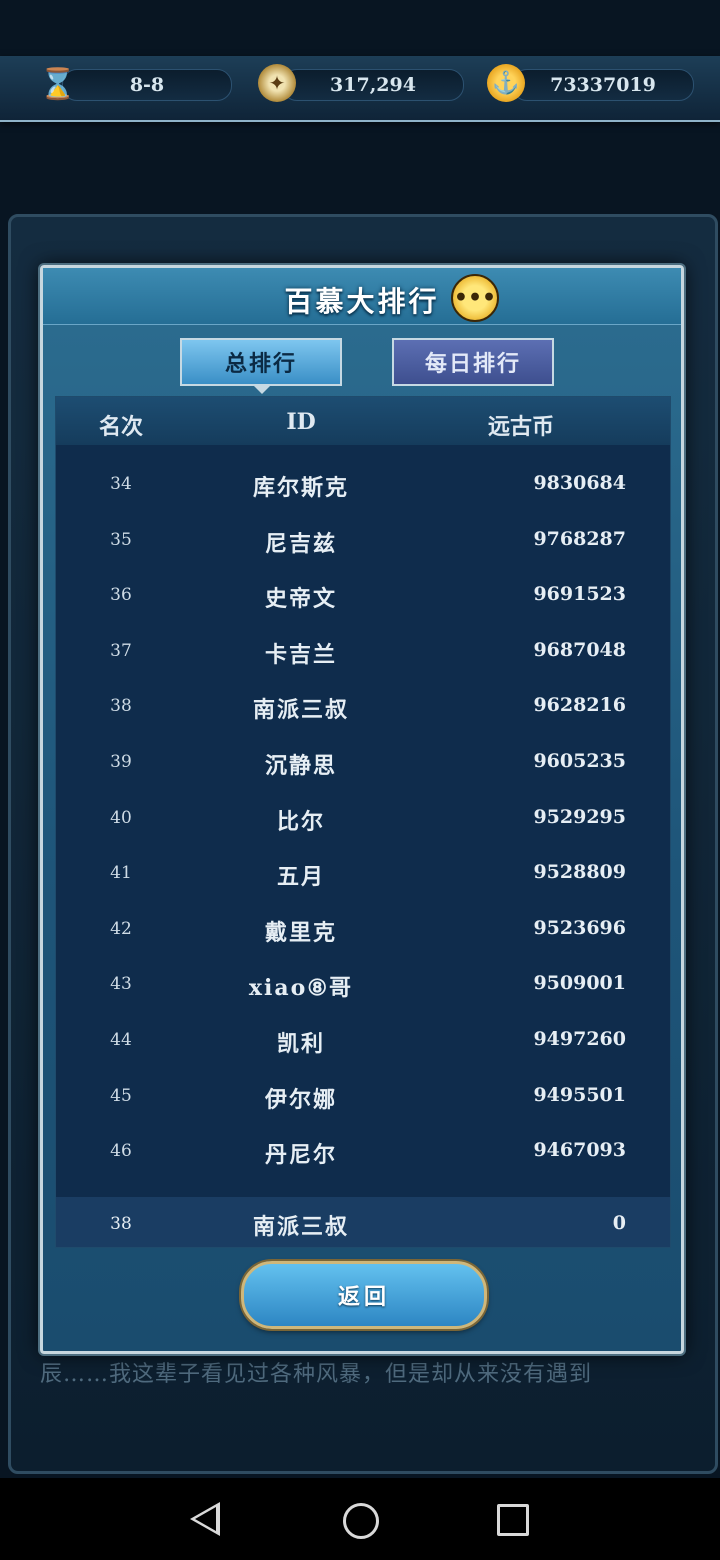 The height and width of the screenshot is (1560, 720). I want to click on row-rank: 40, so click(121, 817).